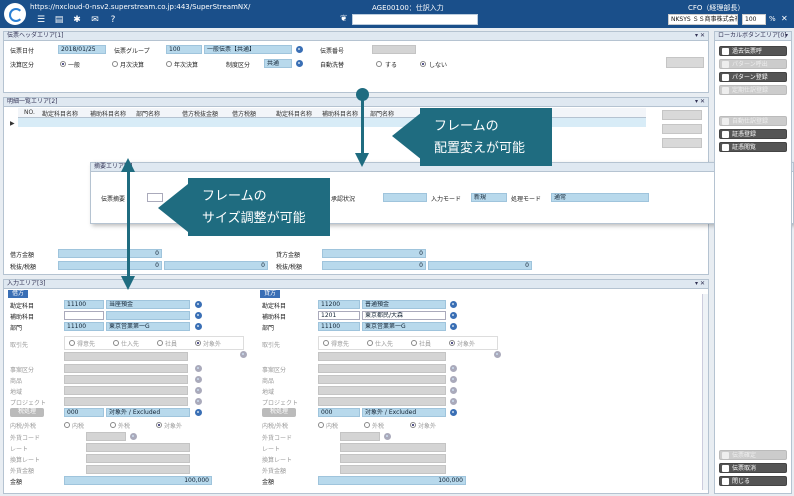 The width and height of the screenshot is (794, 496). I want to click on slip-cancel-button: 伝票取消, so click(753, 468).